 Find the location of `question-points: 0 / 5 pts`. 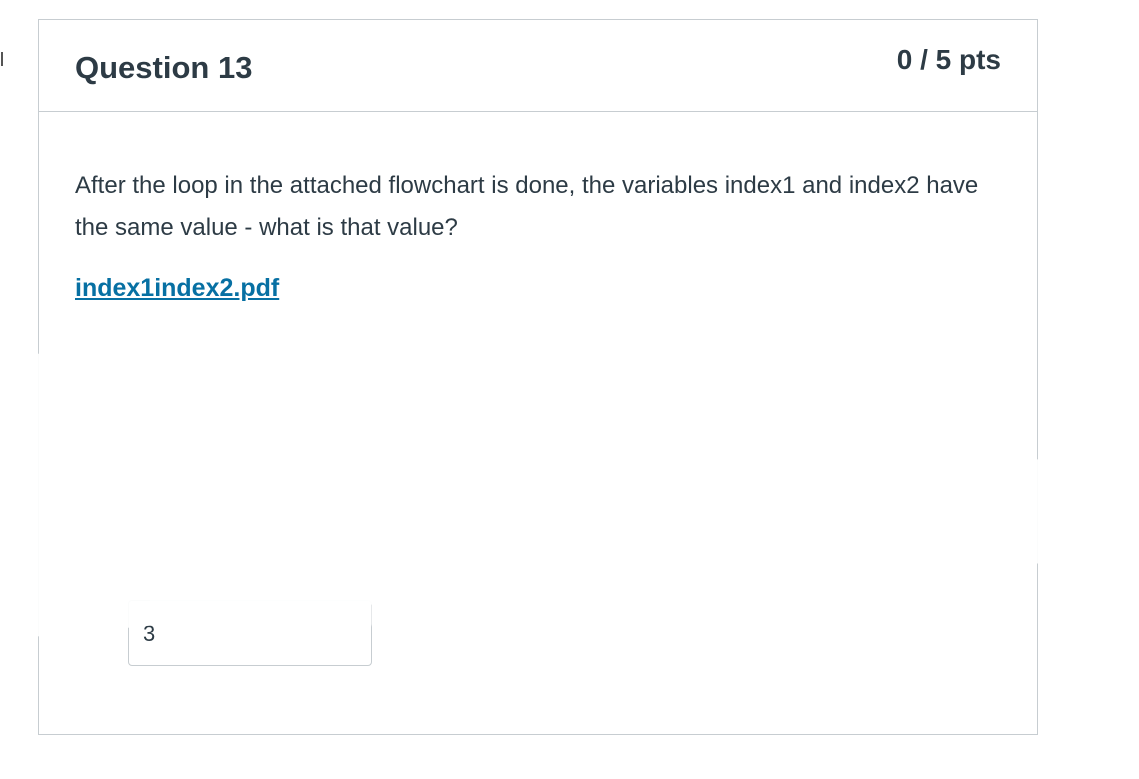

question-points: 0 / 5 pts is located at coordinates (948, 59).